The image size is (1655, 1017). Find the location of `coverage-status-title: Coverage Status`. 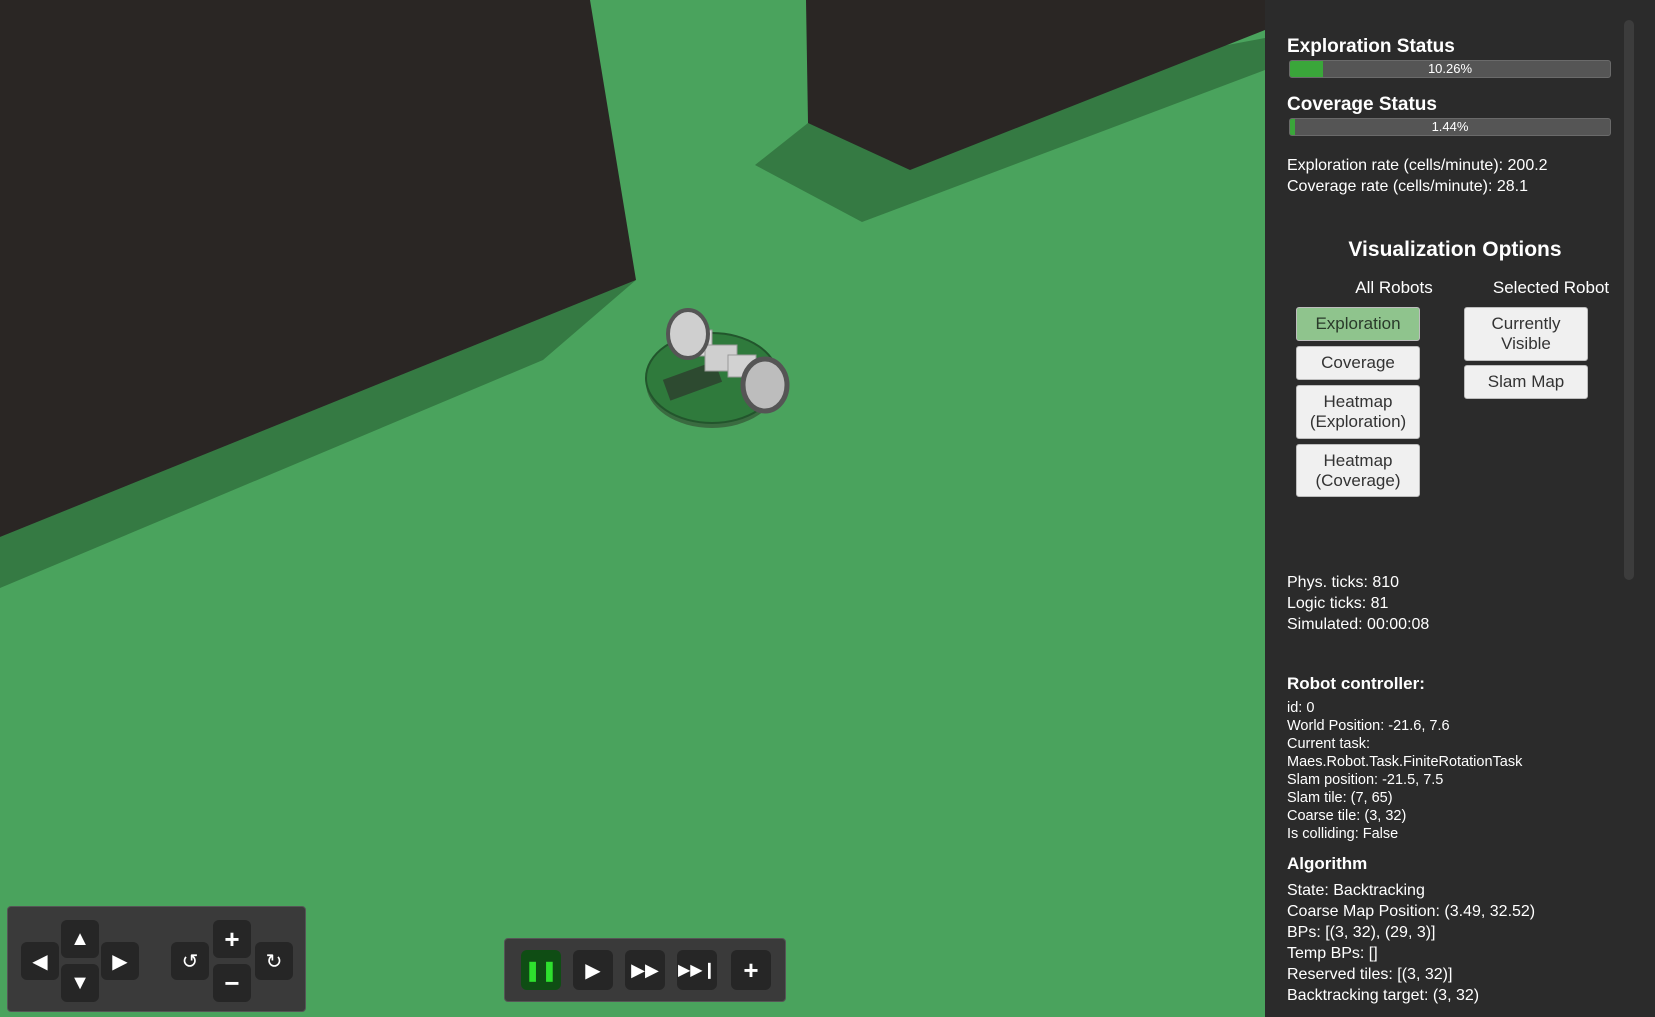

coverage-status-title: Coverage Status is located at coordinates (1362, 104).